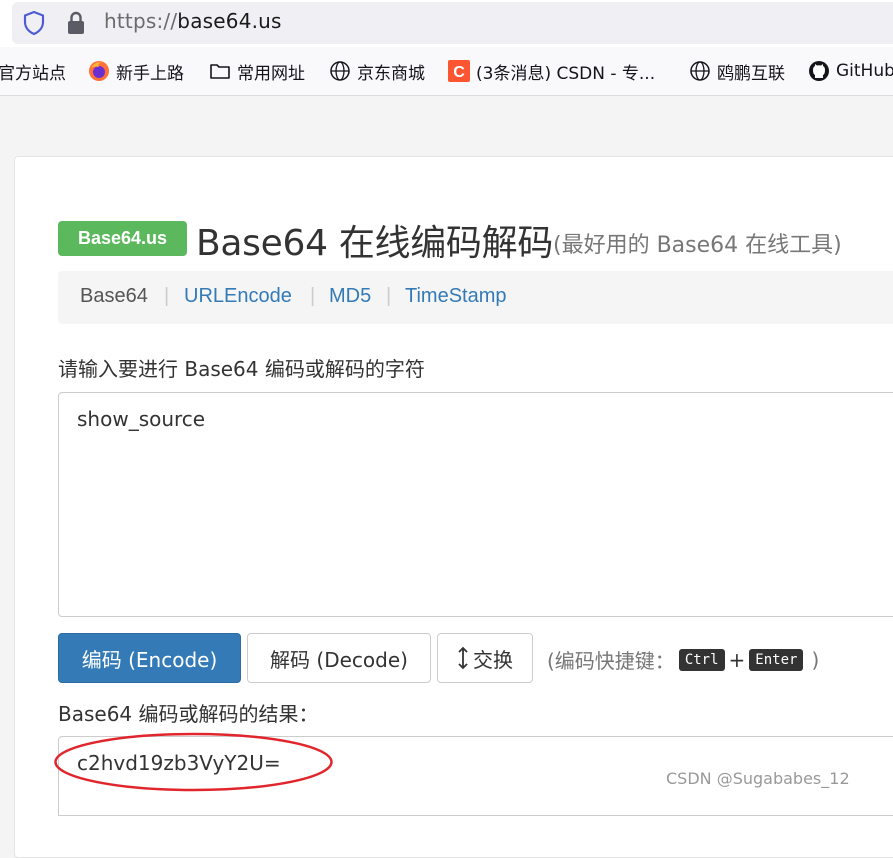 The height and width of the screenshot is (858, 893). I want to click on hint-text: (编码快捷键：, so click(611, 661).